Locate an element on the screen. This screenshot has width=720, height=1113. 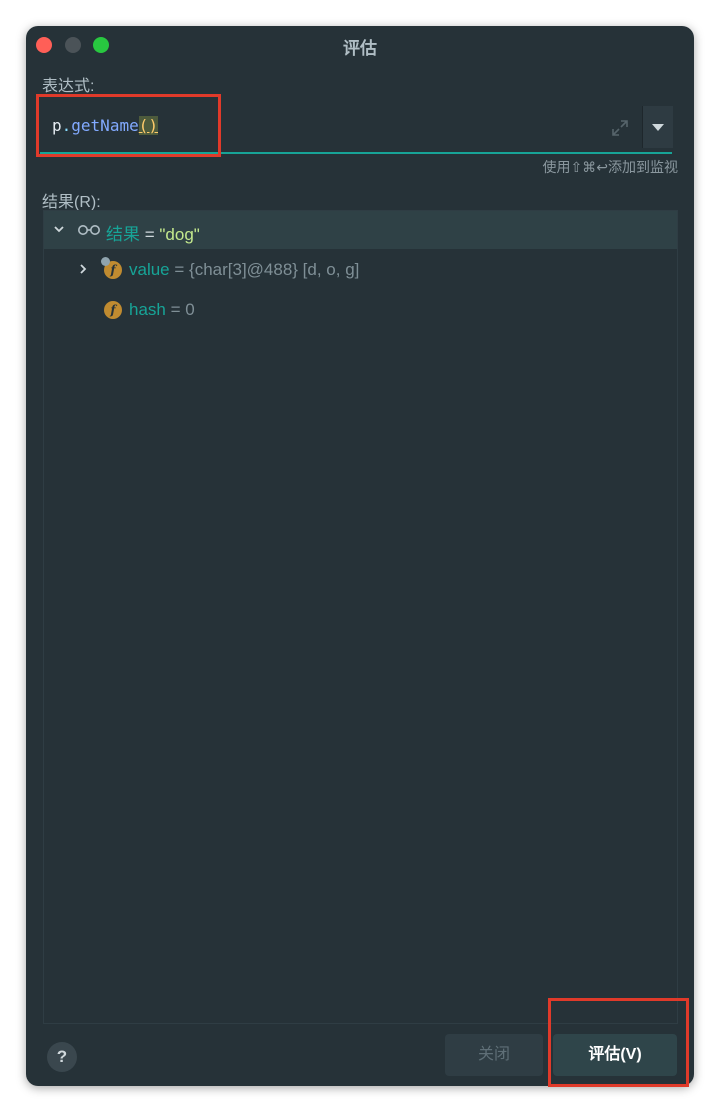
field-value: {char[3]@488} [d, o, g] is located at coordinates (274, 269).